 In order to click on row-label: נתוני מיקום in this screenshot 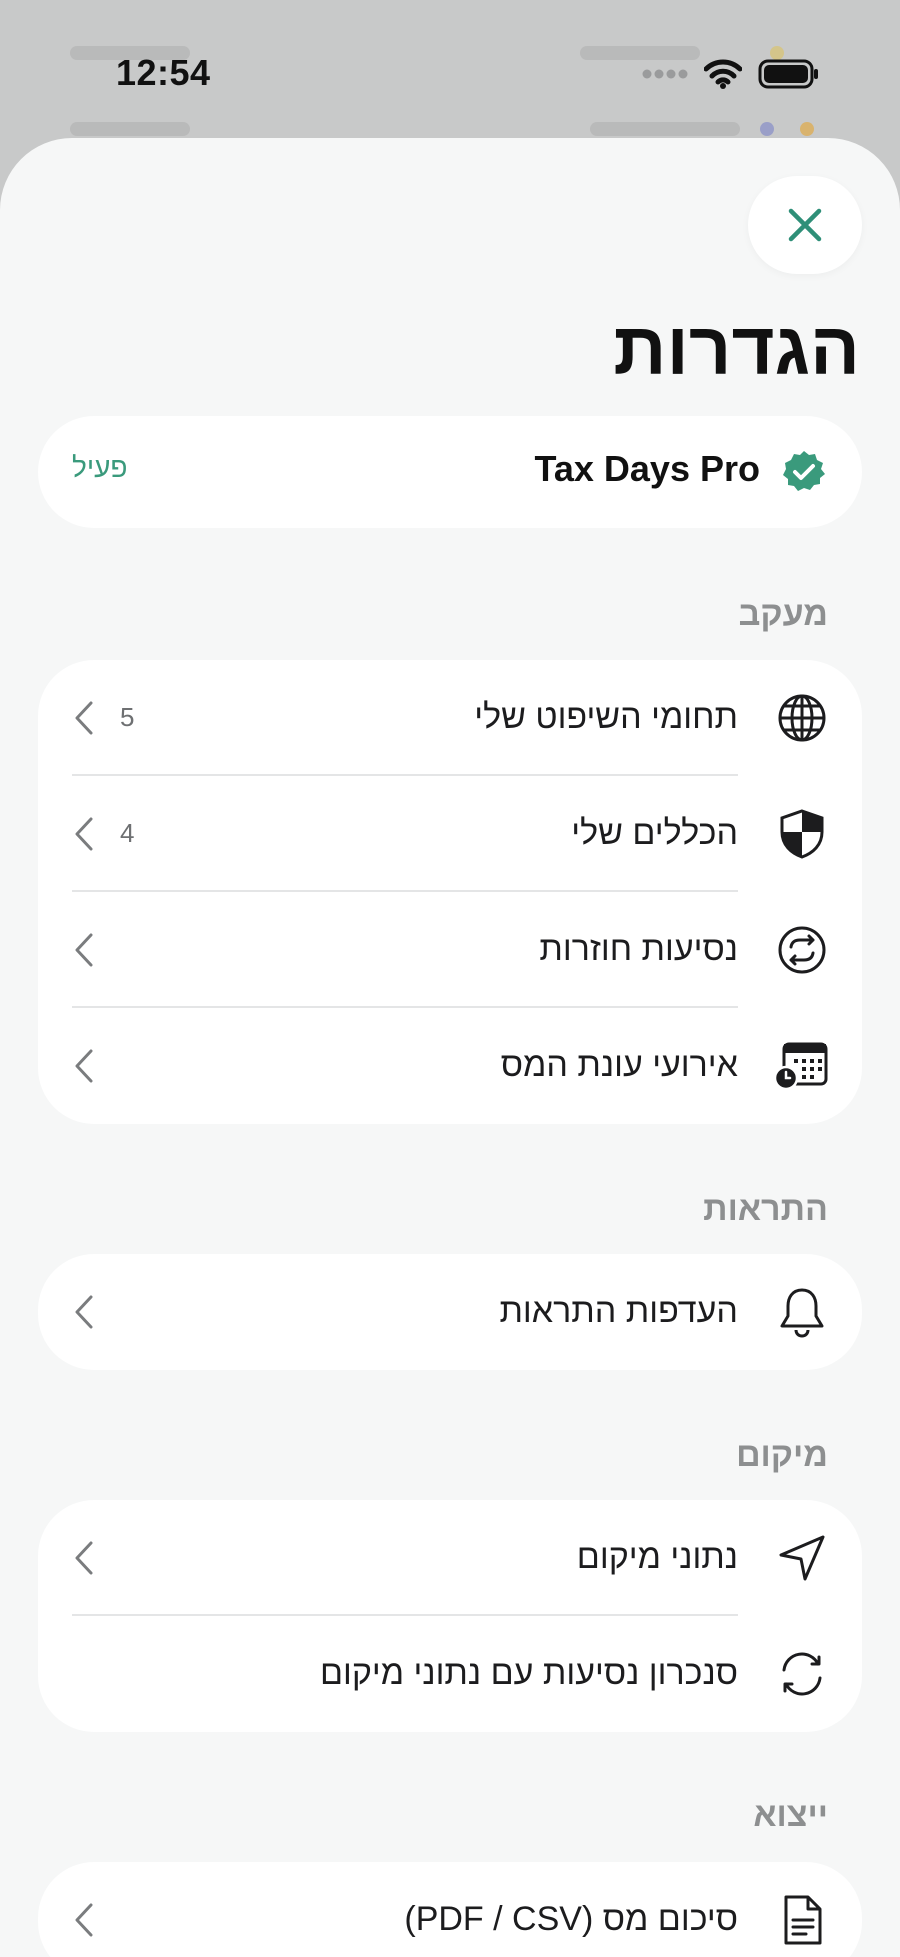, I will do `click(657, 1557)`.